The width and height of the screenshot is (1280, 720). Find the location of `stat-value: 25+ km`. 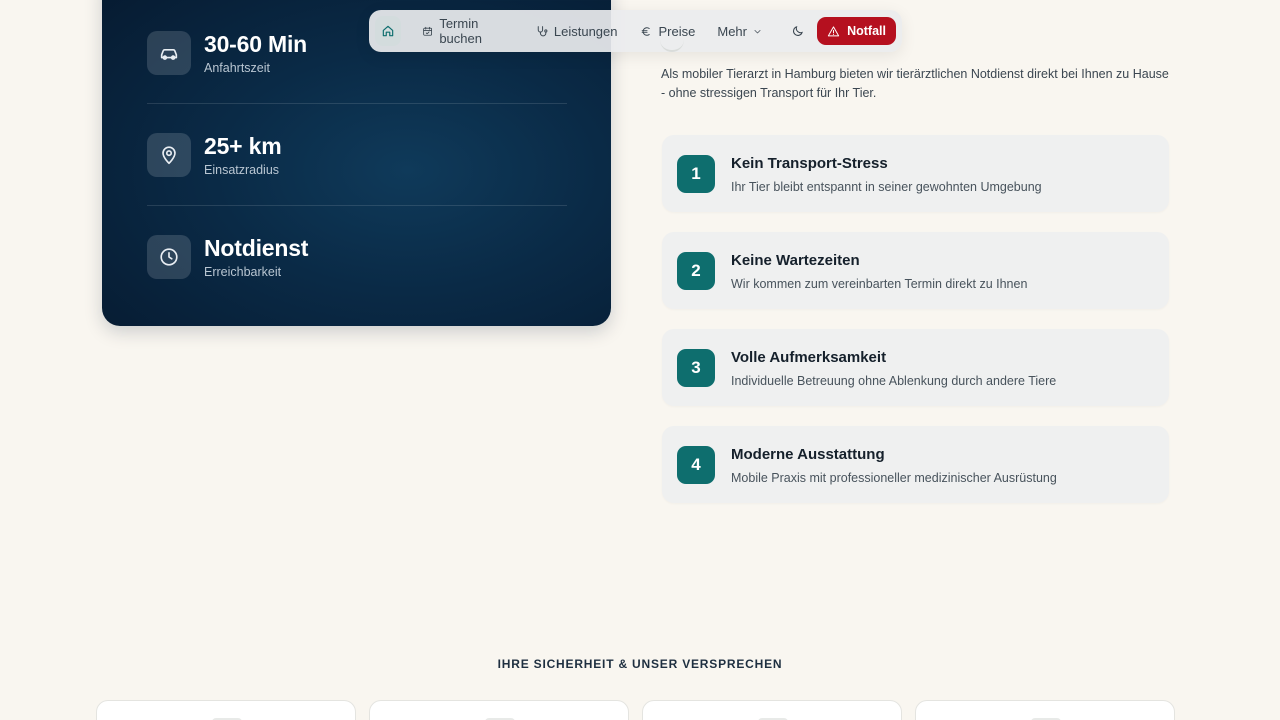

stat-value: 25+ km is located at coordinates (243, 146).